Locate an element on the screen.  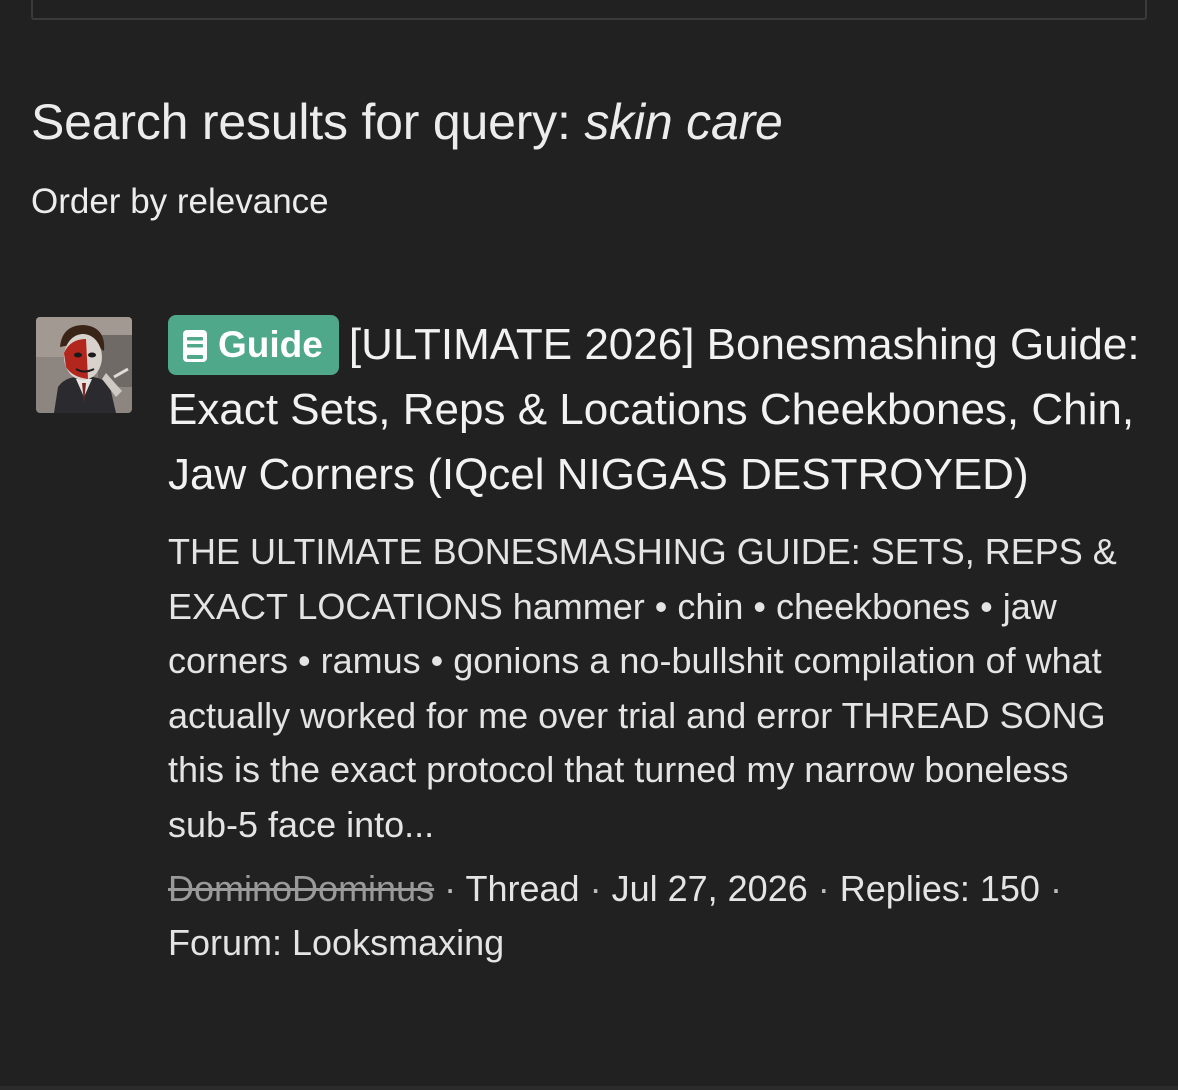
user-avatar is located at coordinates (84, 365).